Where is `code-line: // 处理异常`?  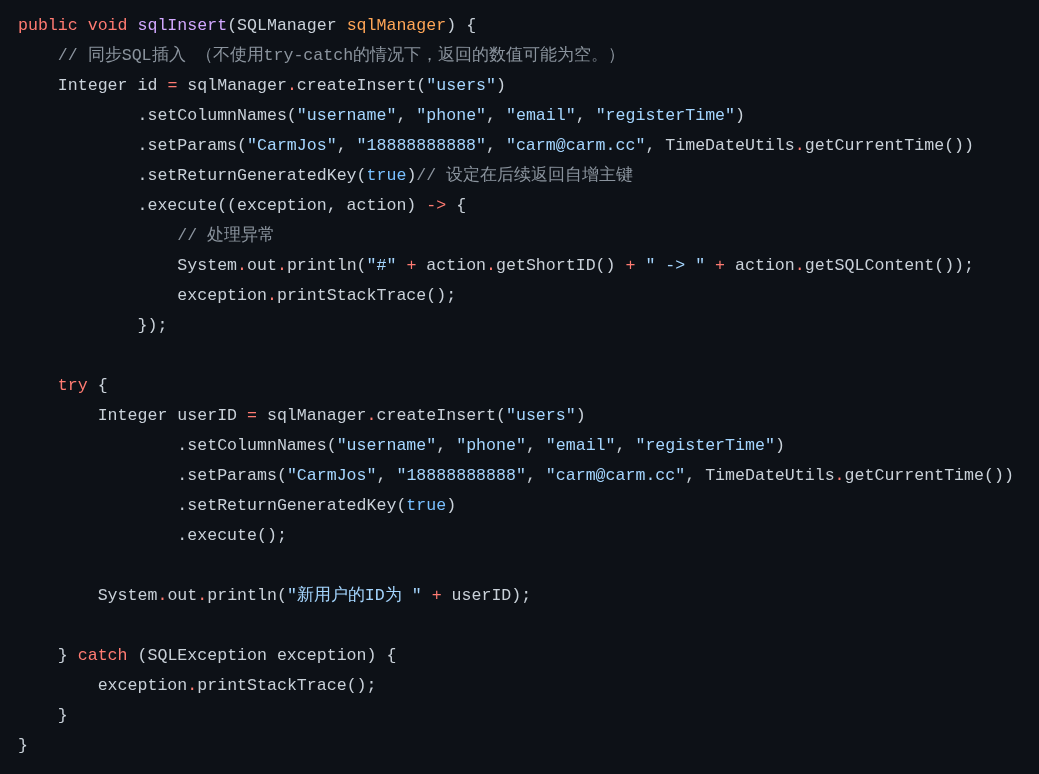 code-line: // 处理异常 is located at coordinates (226, 236).